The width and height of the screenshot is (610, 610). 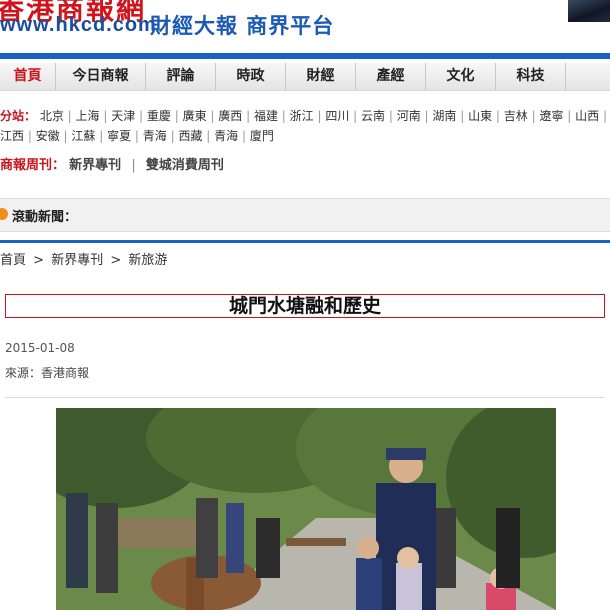 What do you see at coordinates (33, 165) in the screenshot?
I see `weekly-label: 商報周刊：` at bounding box center [33, 165].